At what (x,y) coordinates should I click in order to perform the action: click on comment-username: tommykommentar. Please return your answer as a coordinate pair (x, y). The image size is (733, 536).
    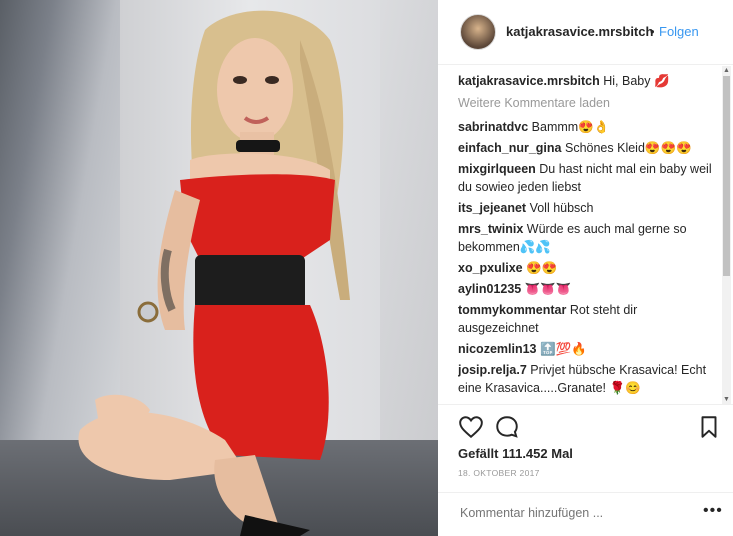
    Looking at the image, I should click on (512, 310).